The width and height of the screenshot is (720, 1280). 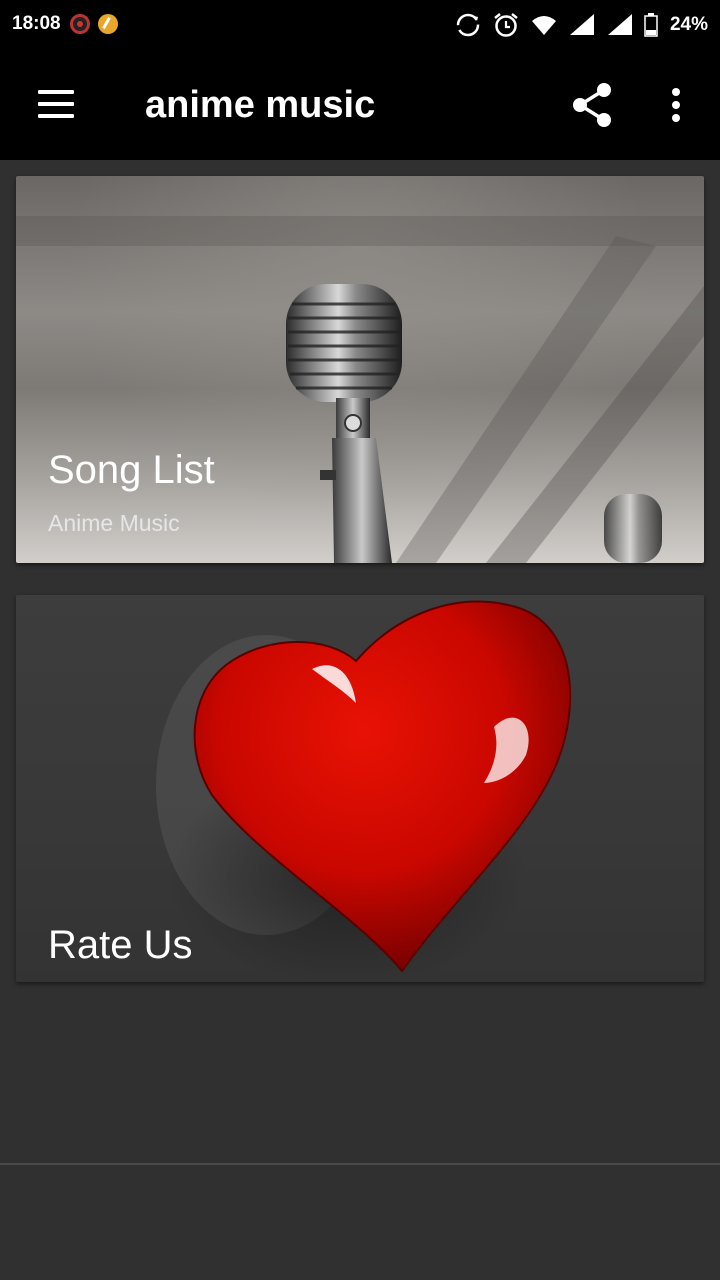 I want to click on notification-app-icon, so click(x=108, y=24).